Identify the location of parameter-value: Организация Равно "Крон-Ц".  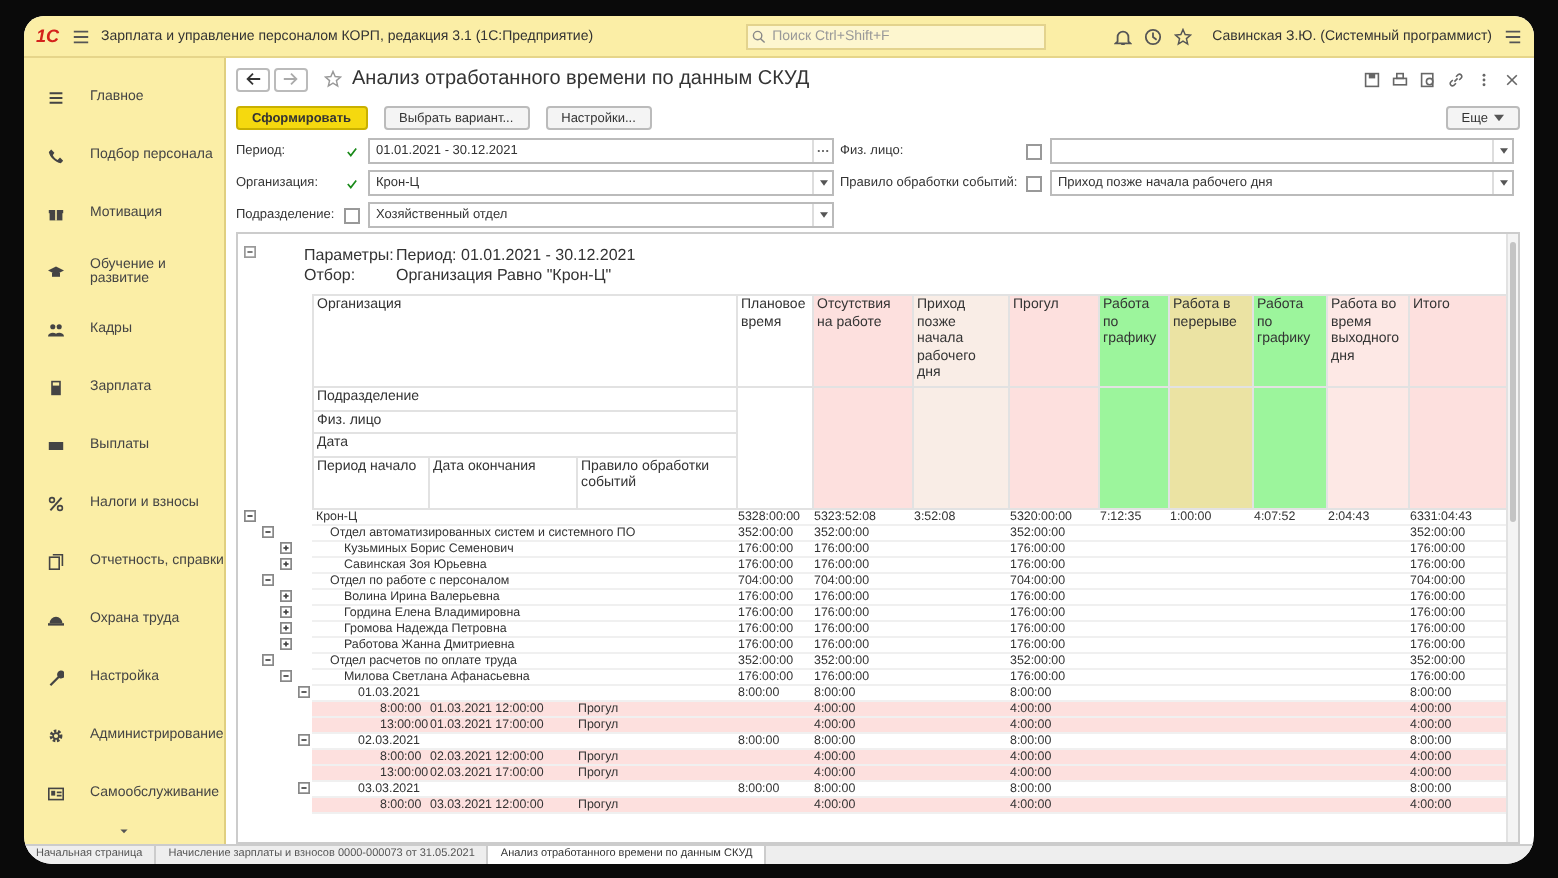
(504, 276).